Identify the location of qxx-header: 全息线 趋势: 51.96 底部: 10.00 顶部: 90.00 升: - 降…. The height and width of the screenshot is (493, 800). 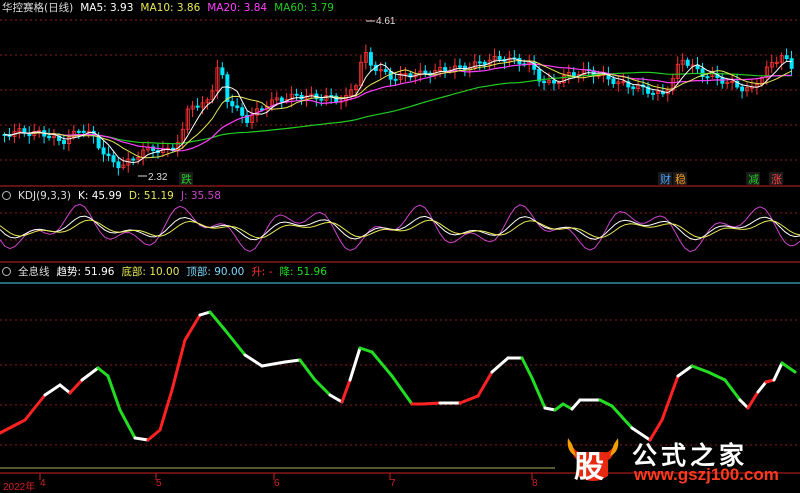
(163, 272).